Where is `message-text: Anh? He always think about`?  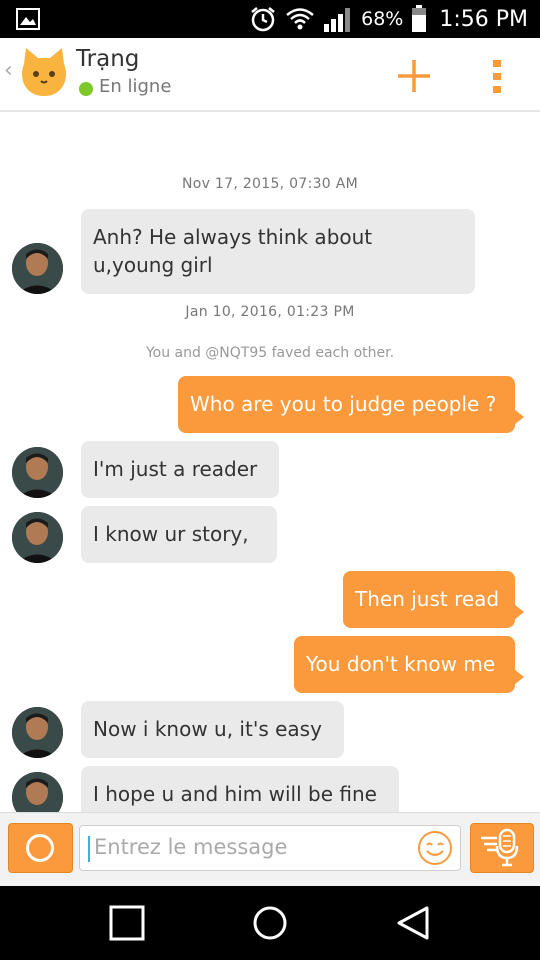 message-text: Anh? He always think about is located at coordinates (233, 237).